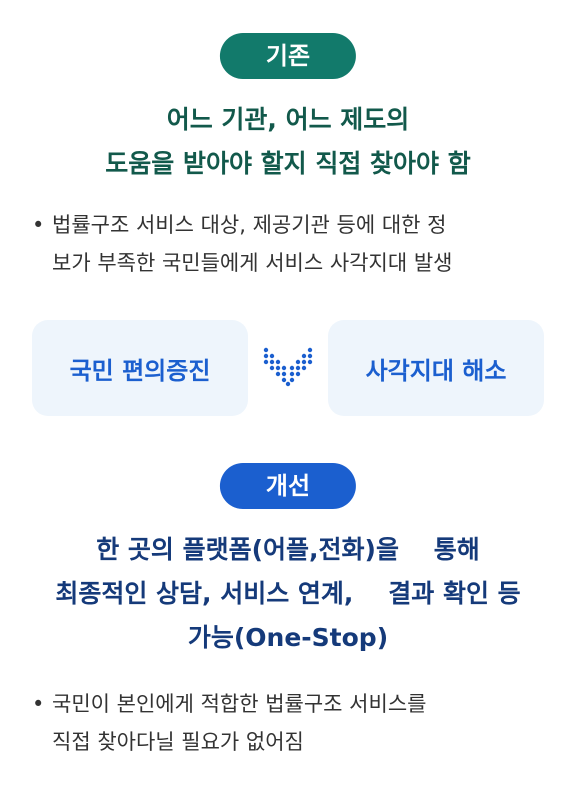 The width and height of the screenshot is (576, 798). I want to click on transition-to-label: 사각지대 해소, so click(436, 370).